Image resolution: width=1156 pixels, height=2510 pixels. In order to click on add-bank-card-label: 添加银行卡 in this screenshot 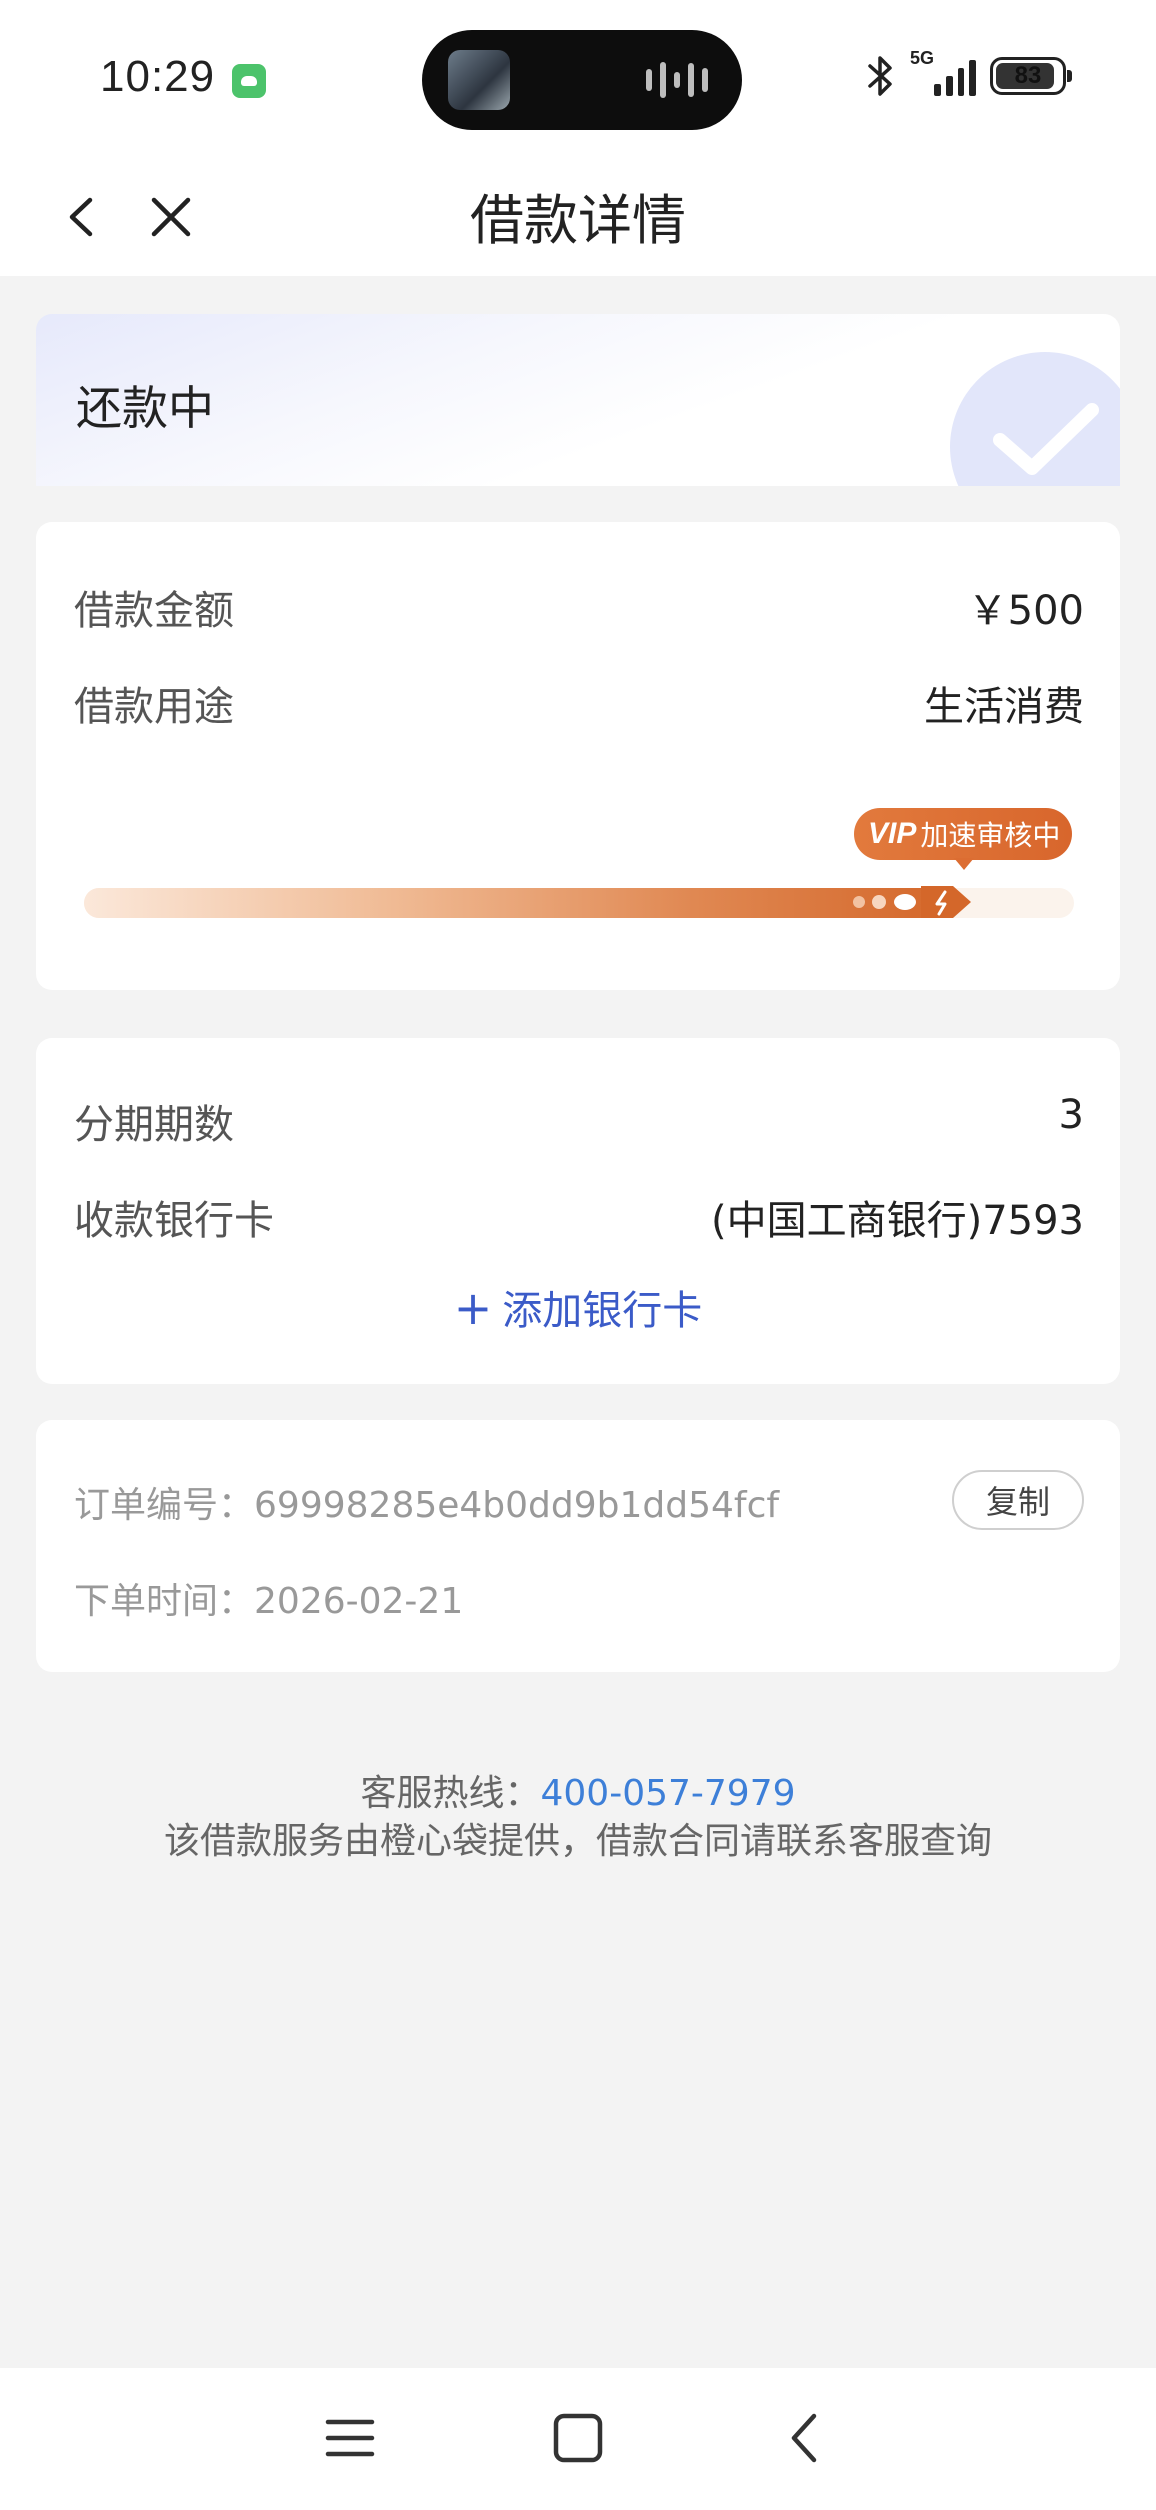, I will do `click(602, 1311)`.